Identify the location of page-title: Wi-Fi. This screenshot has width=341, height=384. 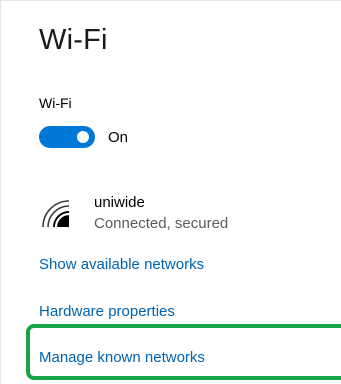
(73, 40).